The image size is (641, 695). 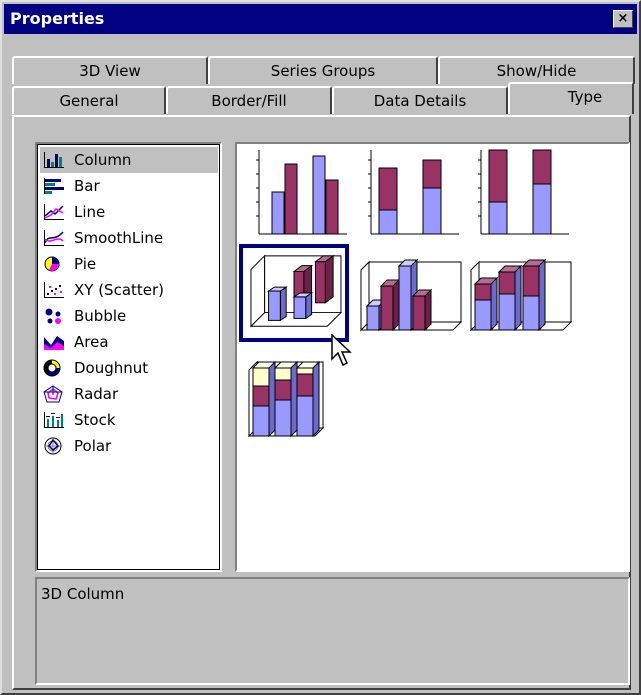 What do you see at coordinates (119, 290) in the screenshot?
I see `list-item-label: XY (Scatter)` at bounding box center [119, 290].